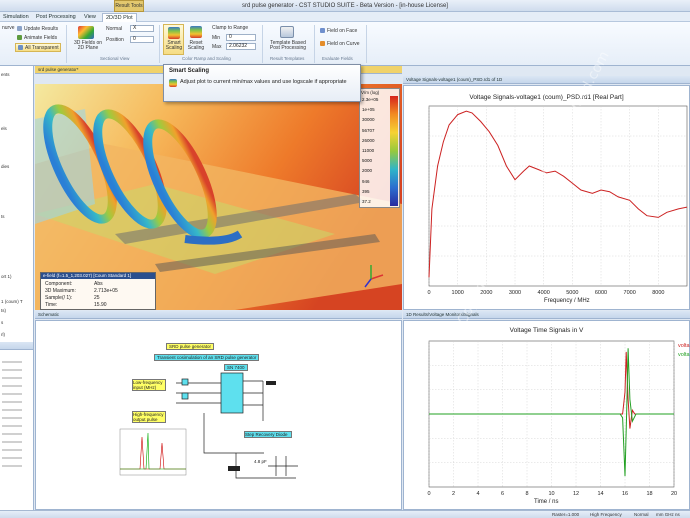 Image resolution: width=690 pixels, height=518 pixels. I want to click on x-tick-label: 18, so click(649, 494).